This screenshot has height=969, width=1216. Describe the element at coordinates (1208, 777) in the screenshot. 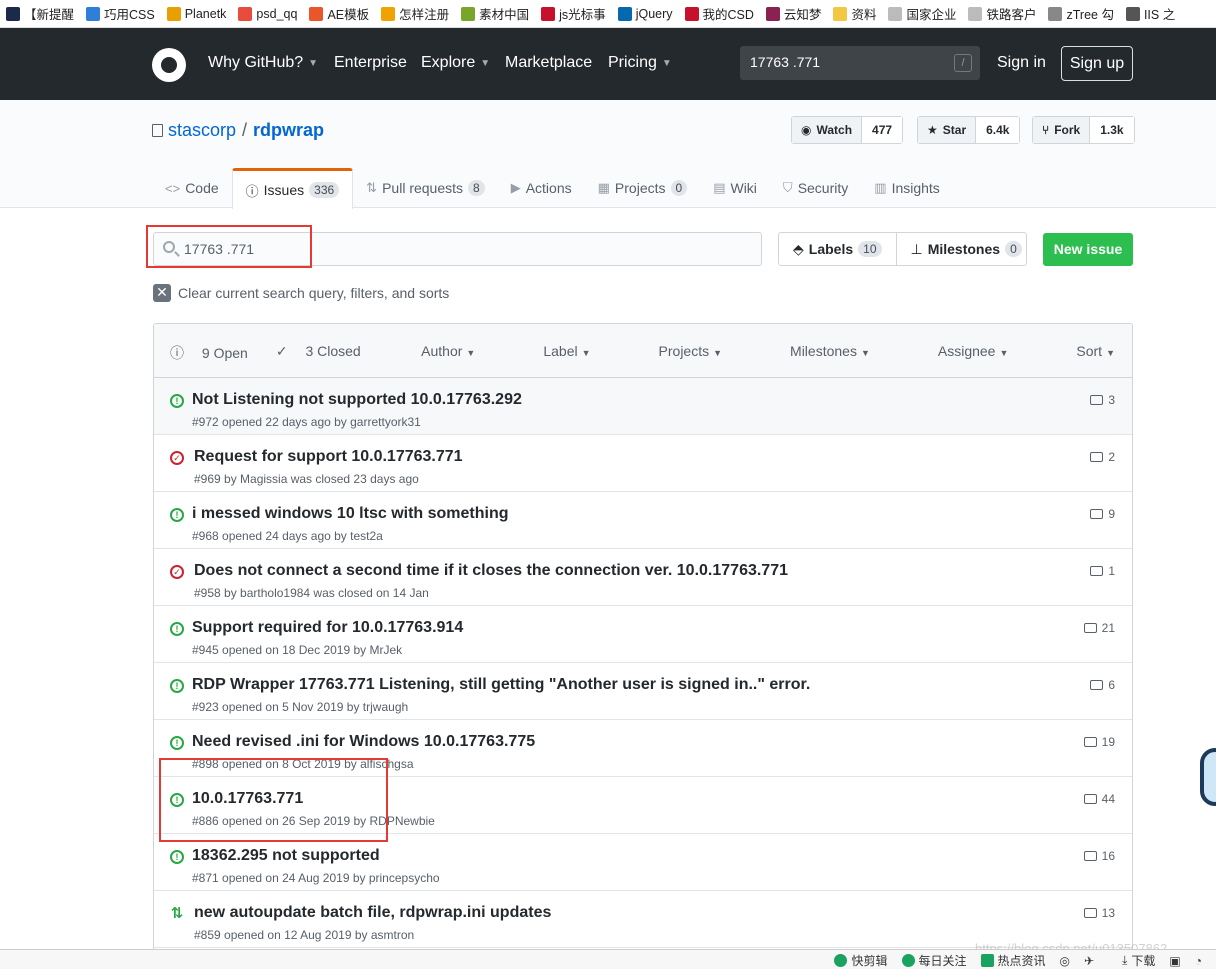

I see `floating-widget` at that location.